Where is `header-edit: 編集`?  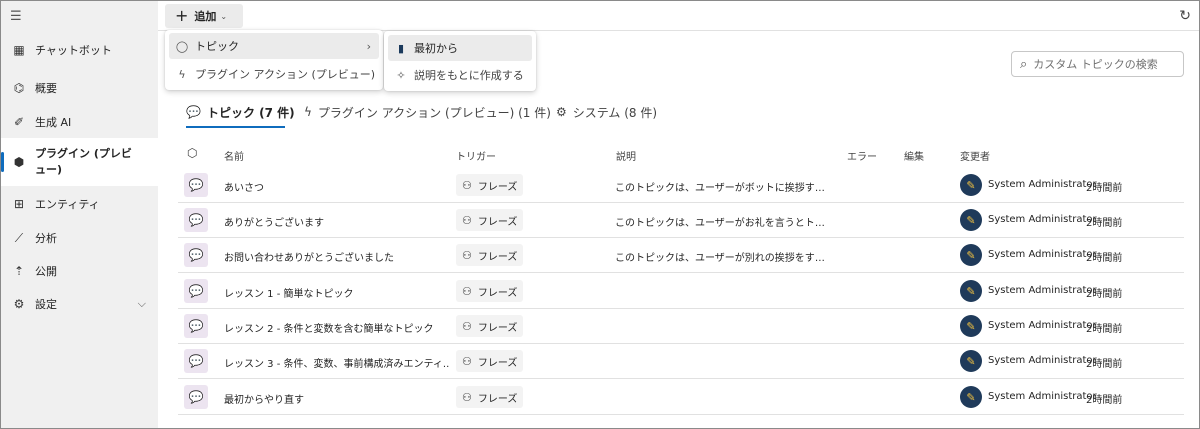
header-edit: 編集 is located at coordinates (914, 155).